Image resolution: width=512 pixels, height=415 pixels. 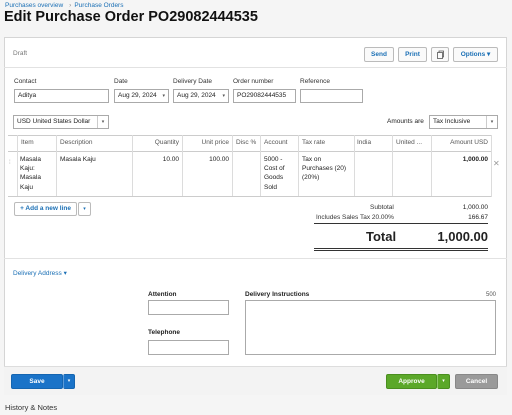 What do you see at coordinates (475, 54) in the screenshot?
I see `options-button: Options ▾` at bounding box center [475, 54].